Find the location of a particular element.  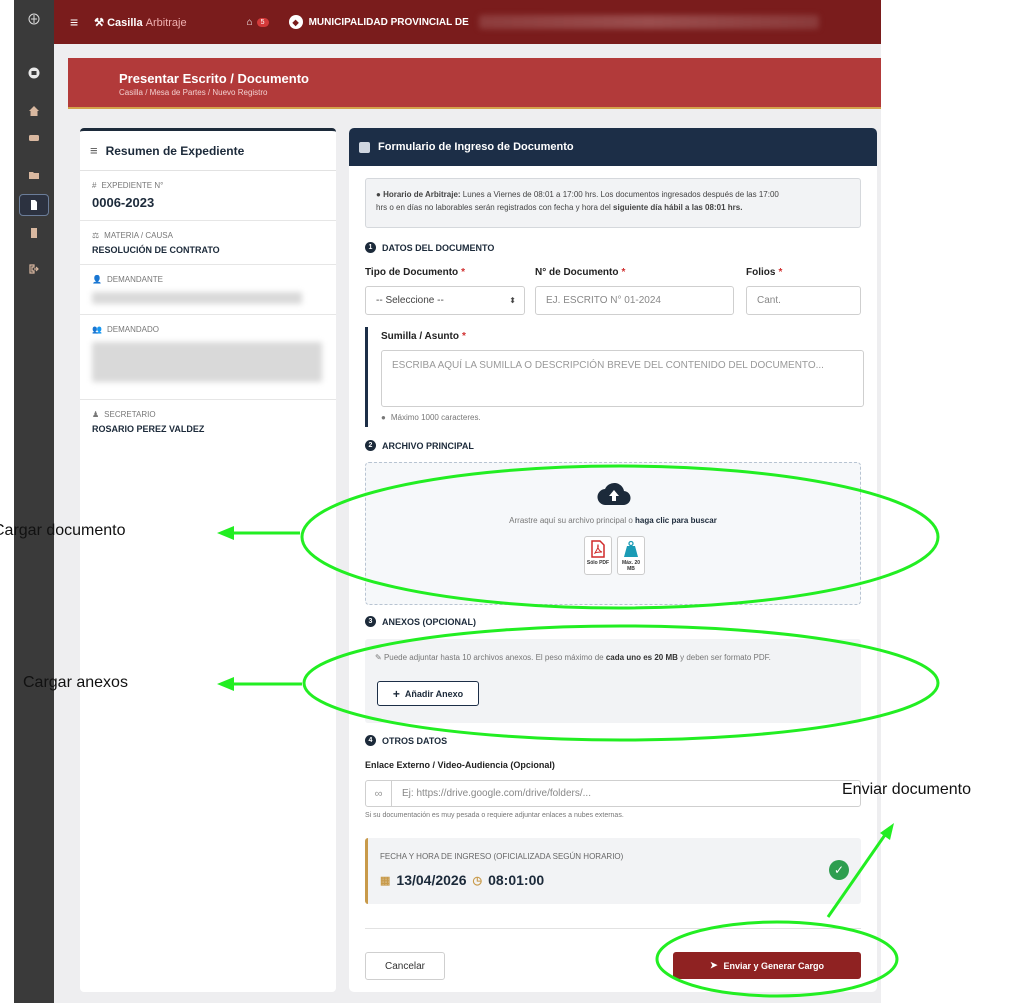

secretario-section: ♟ SECRETARIO ROSARIO PEREZ VALDEZ is located at coordinates (208, 424).